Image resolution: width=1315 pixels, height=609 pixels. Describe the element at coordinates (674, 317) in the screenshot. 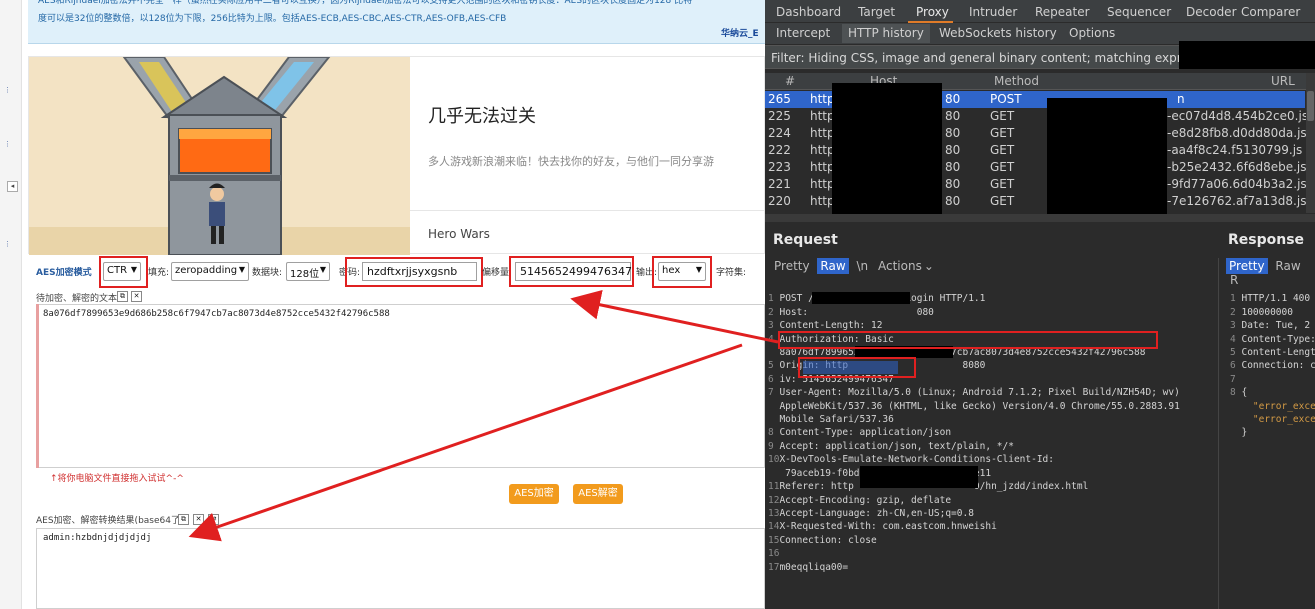

I see `arrow-to-offset` at that location.